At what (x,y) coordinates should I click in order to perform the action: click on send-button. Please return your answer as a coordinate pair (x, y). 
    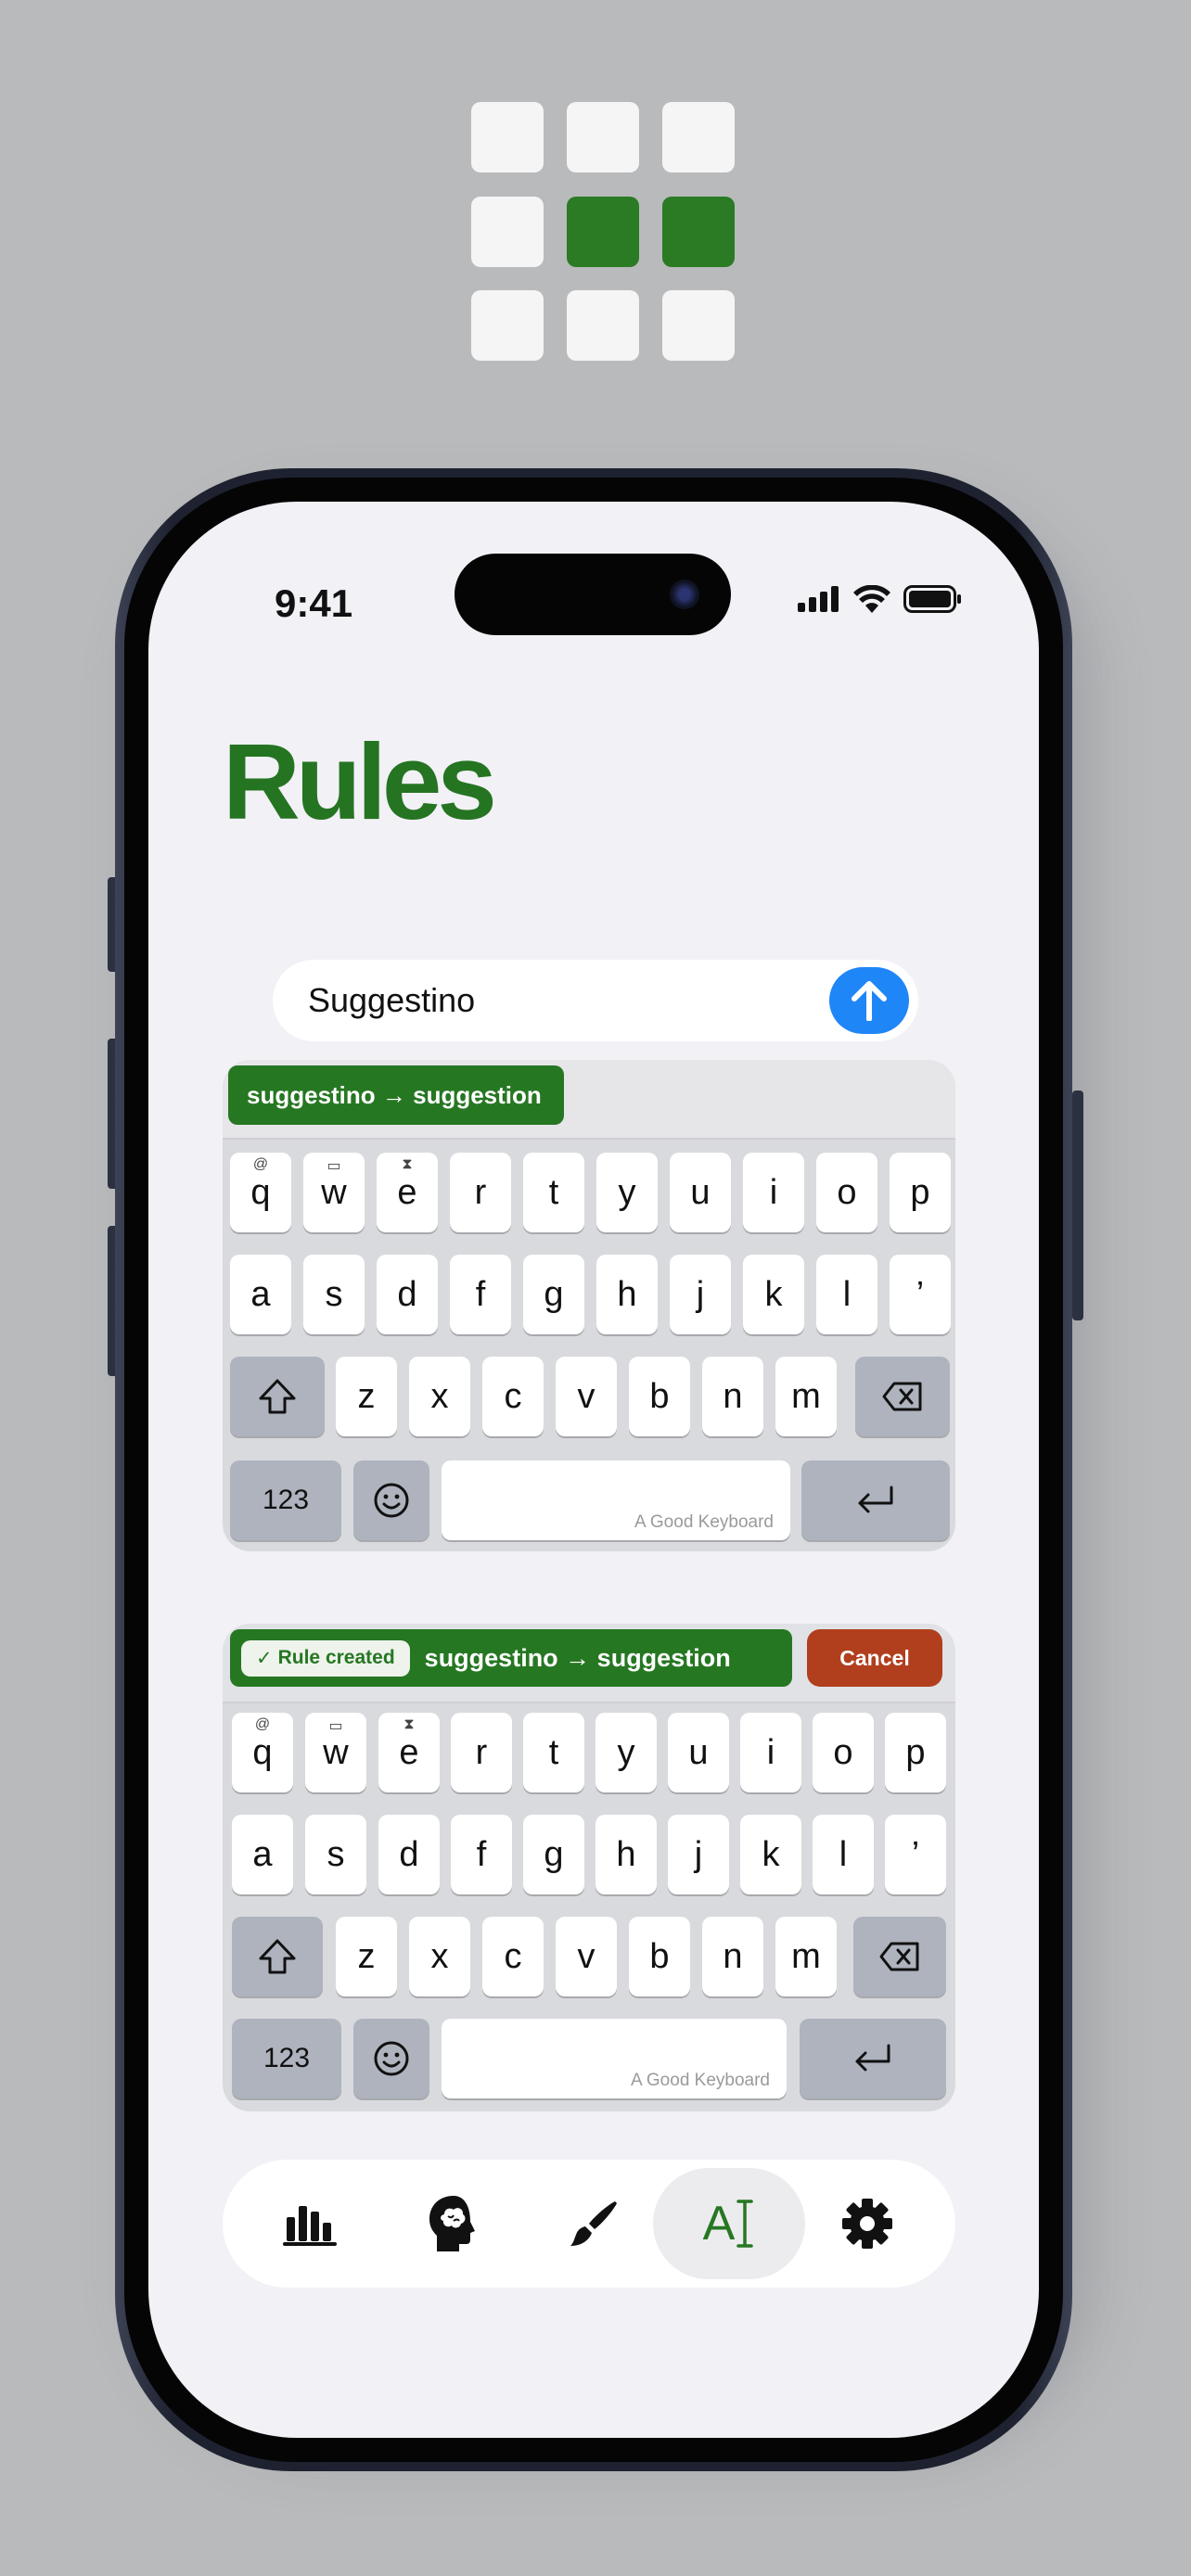
    Looking at the image, I should click on (869, 1000).